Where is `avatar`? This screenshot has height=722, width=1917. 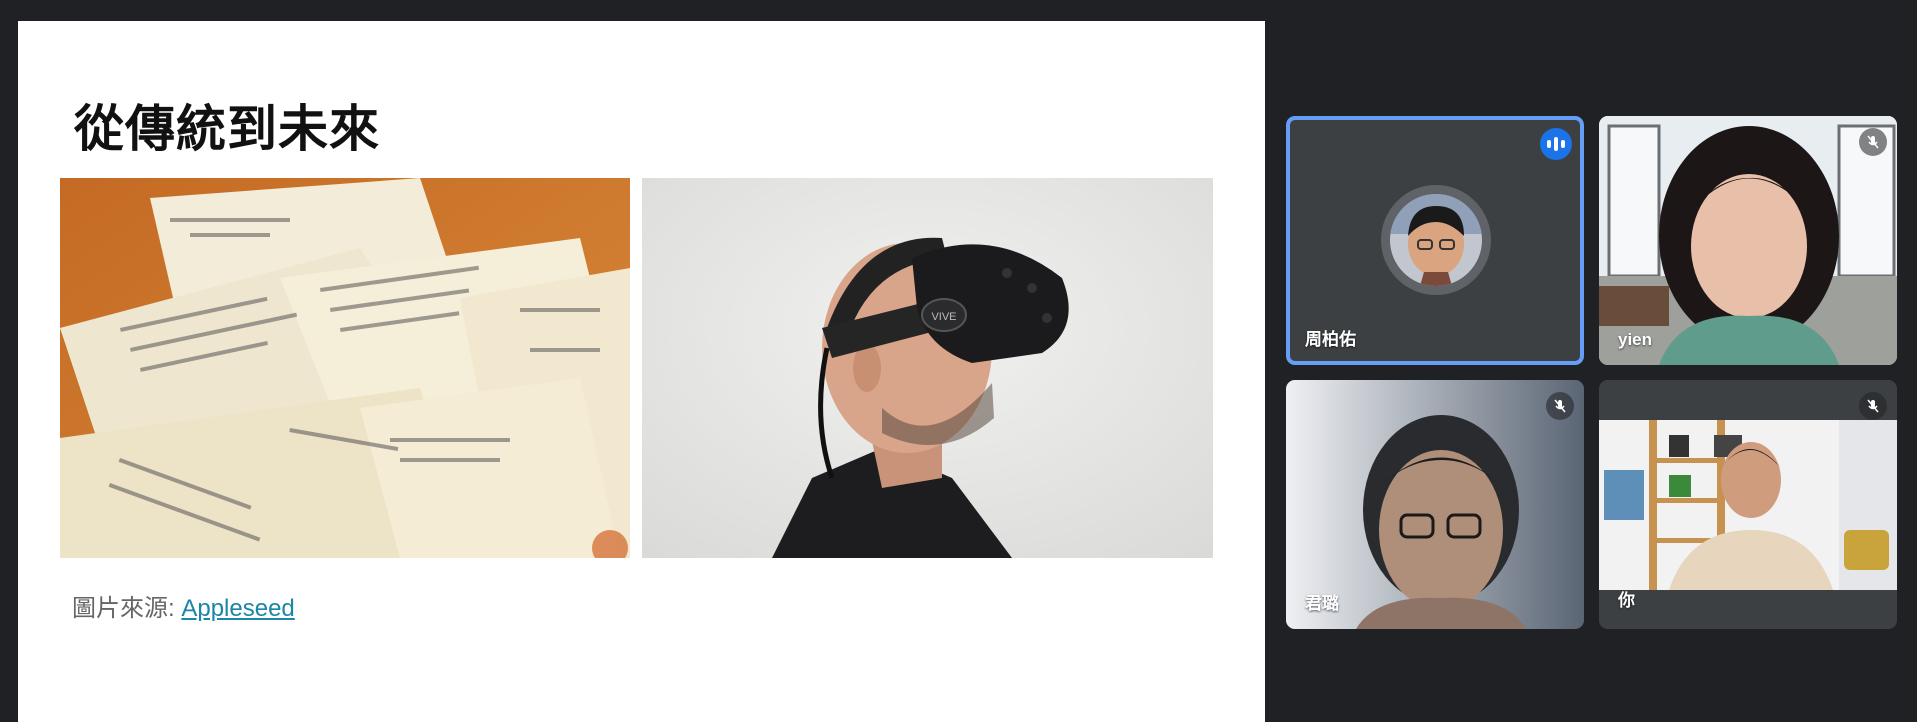
avatar is located at coordinates (1436, 240).